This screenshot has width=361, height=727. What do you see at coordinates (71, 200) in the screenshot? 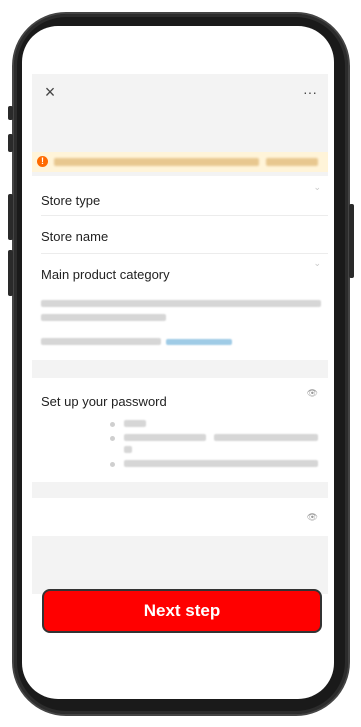
I see `store-type-label: Store type` at bounding box center [71, 200].